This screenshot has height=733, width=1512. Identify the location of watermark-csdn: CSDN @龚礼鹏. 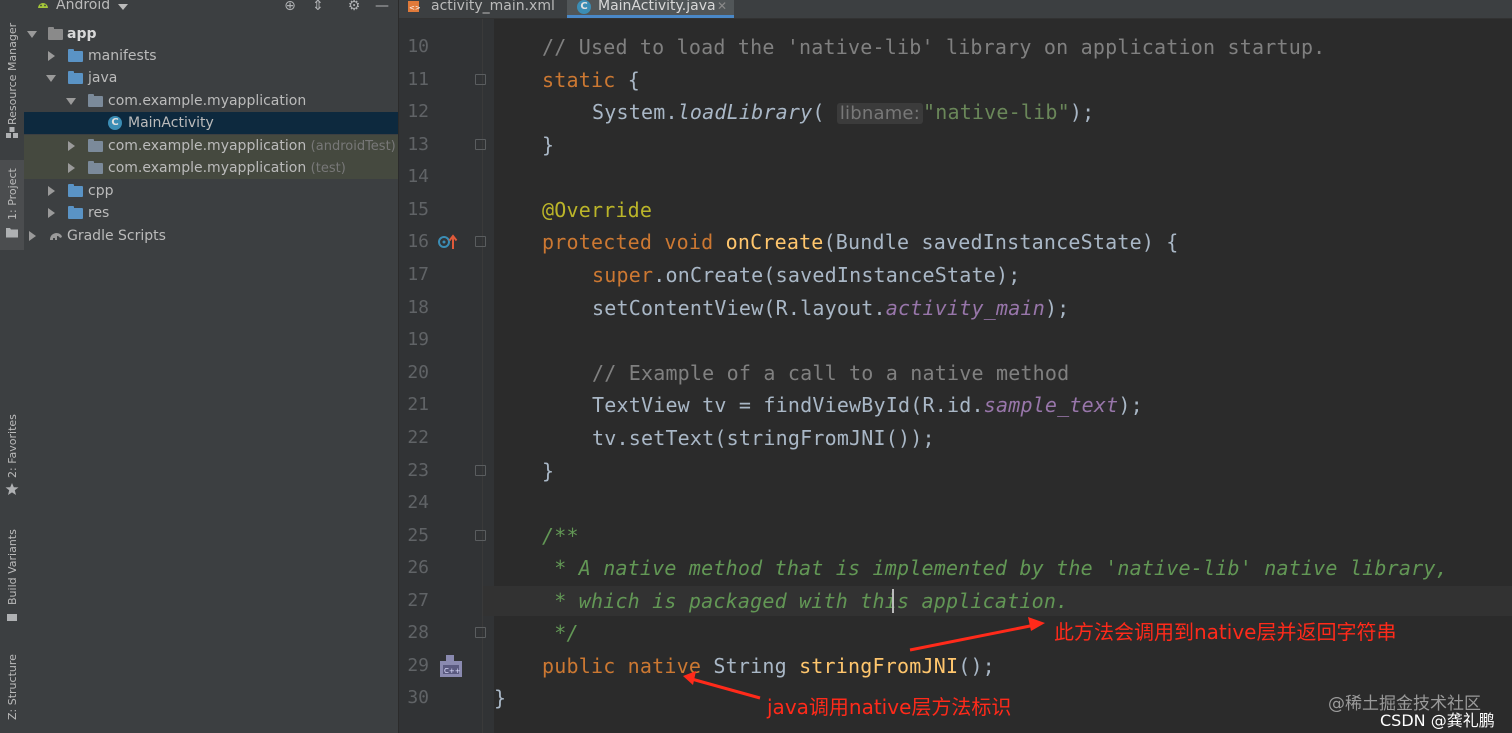
(1437, 720).